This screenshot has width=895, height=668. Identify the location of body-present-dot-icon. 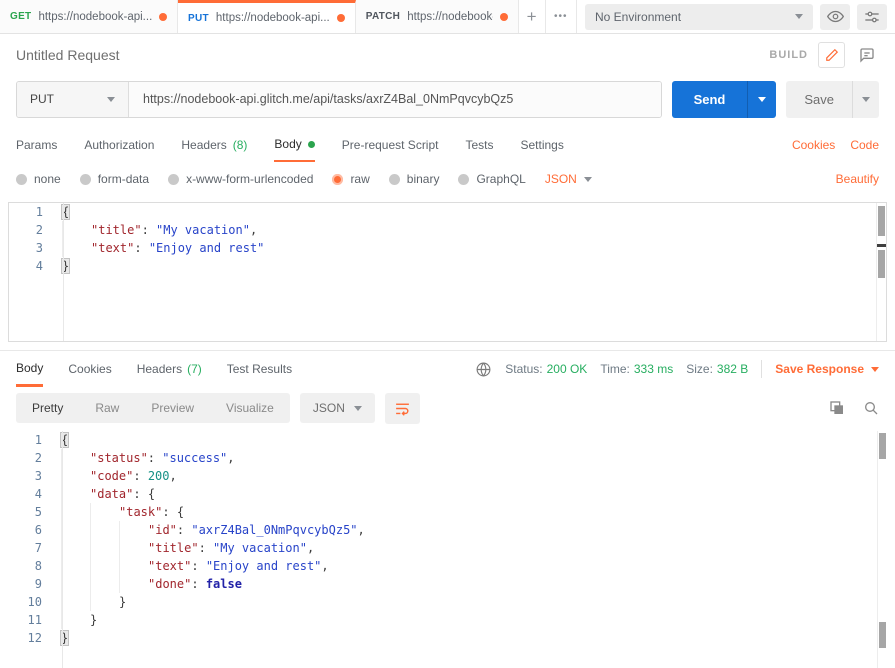
(311, 144).